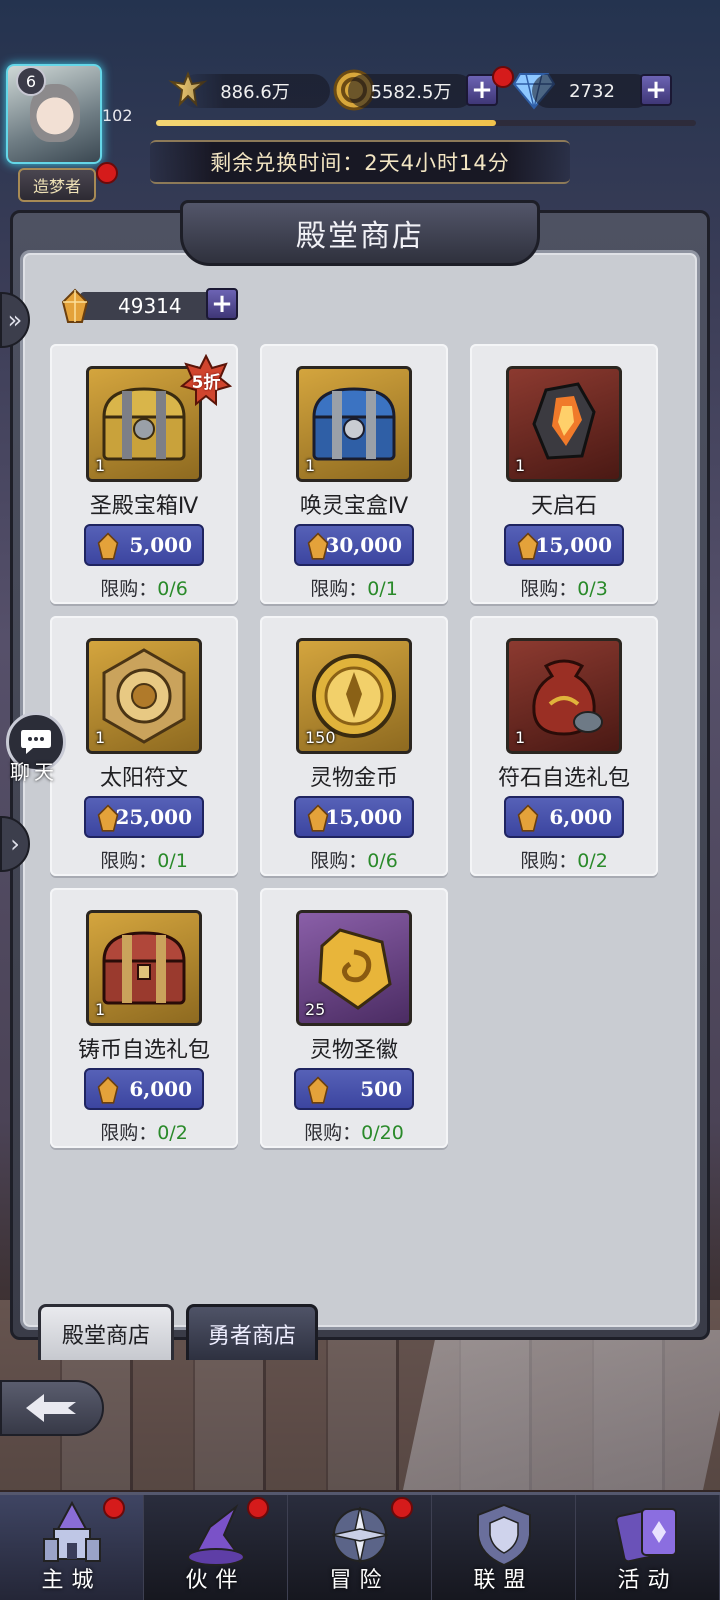  Describe the element at coordinates (354, 968) in the screenshot. I see `item-frame: 25` at that location.